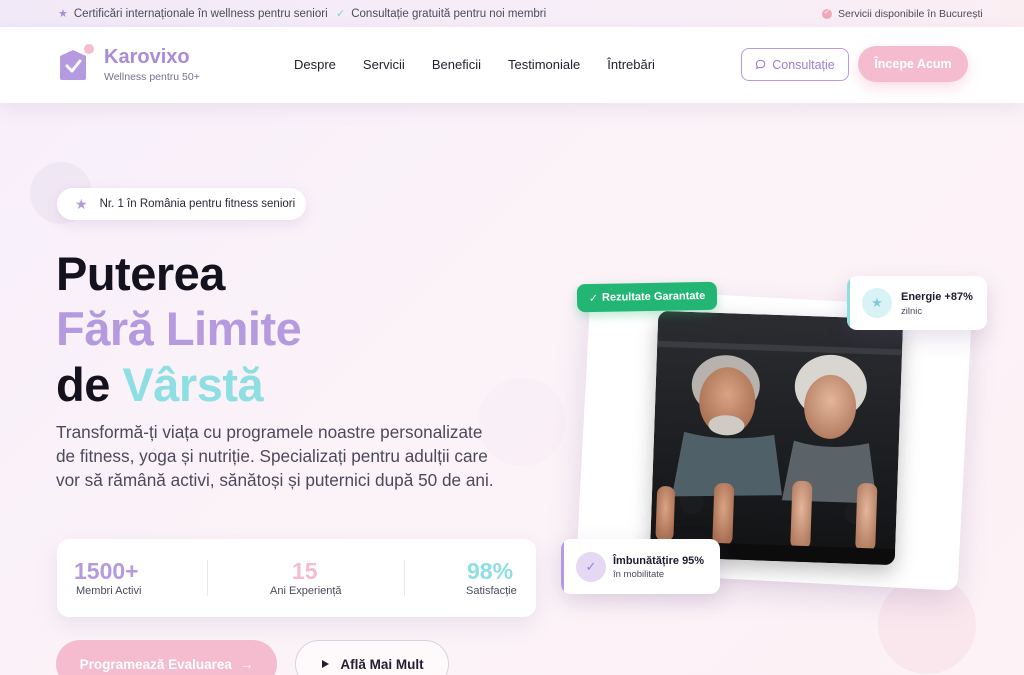  I want to click on stat-members: 1500+ Membri Activi, so click(134, 578).